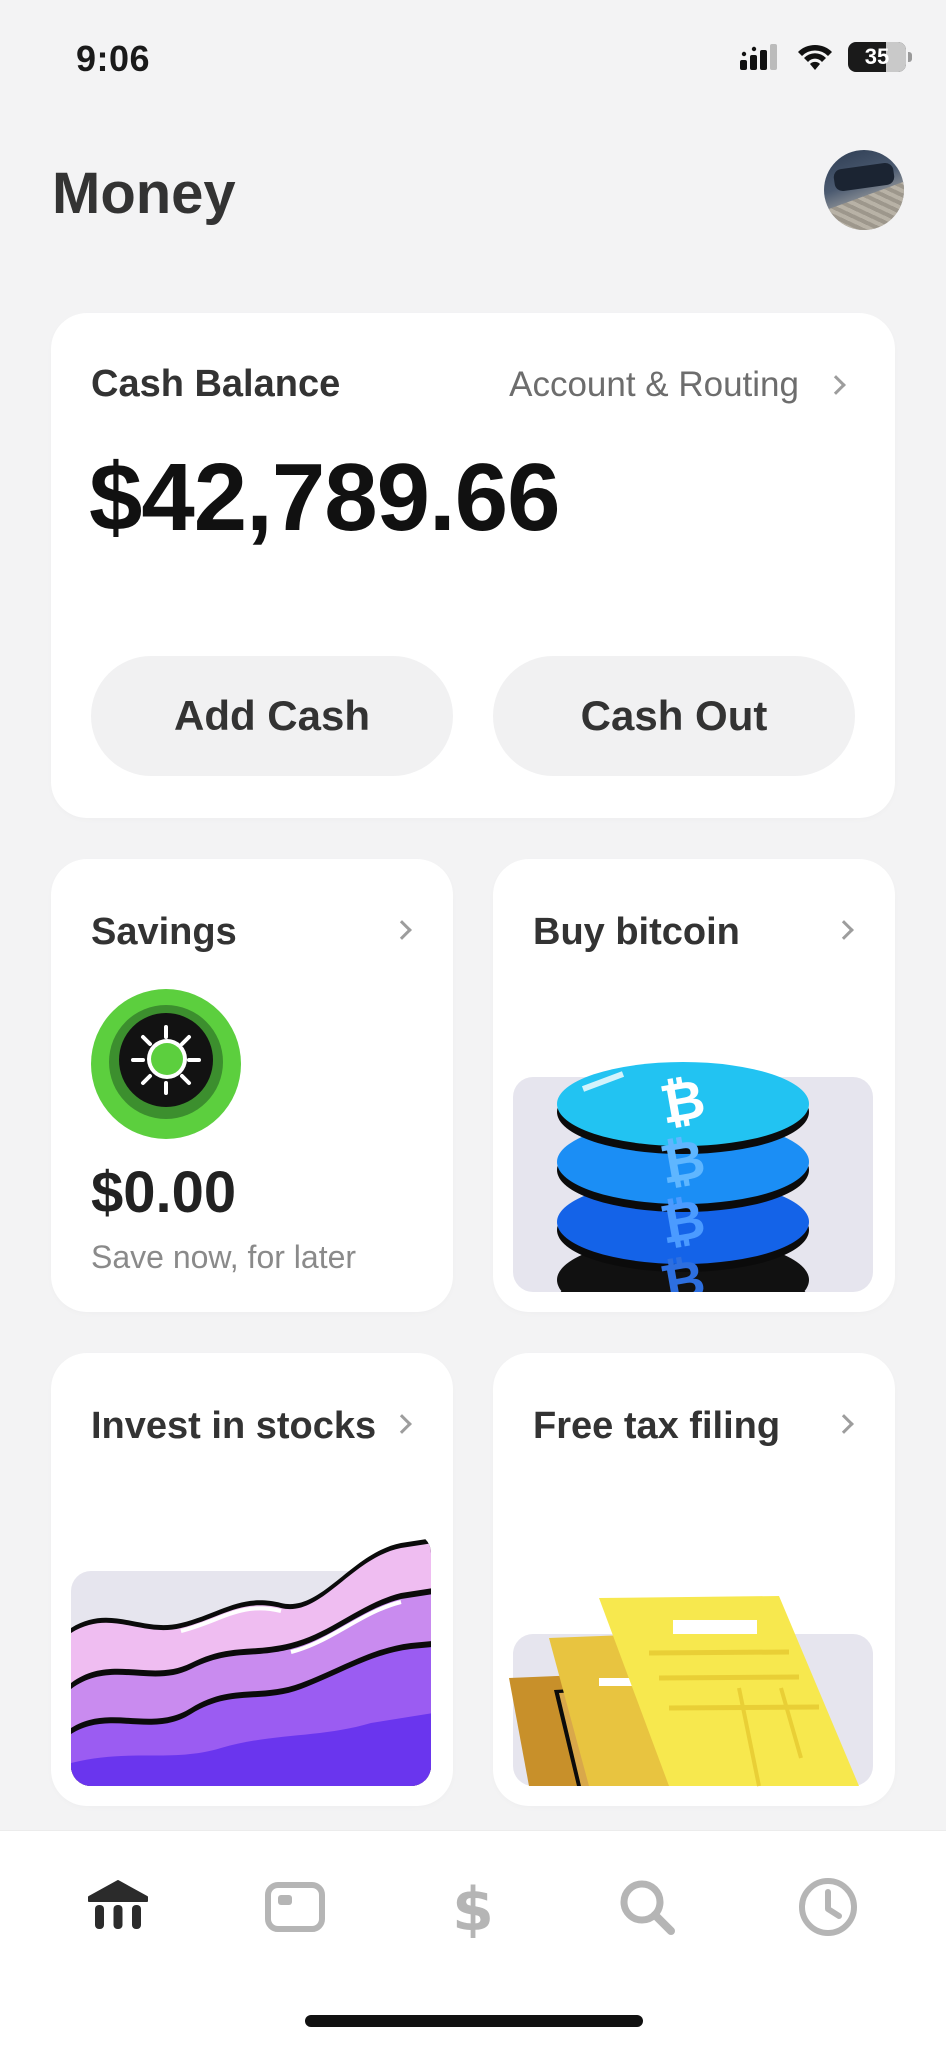  What do you see at coordinates (864, 190) in the screenshot?
I see `avatar` at bounding box center [864, 190].